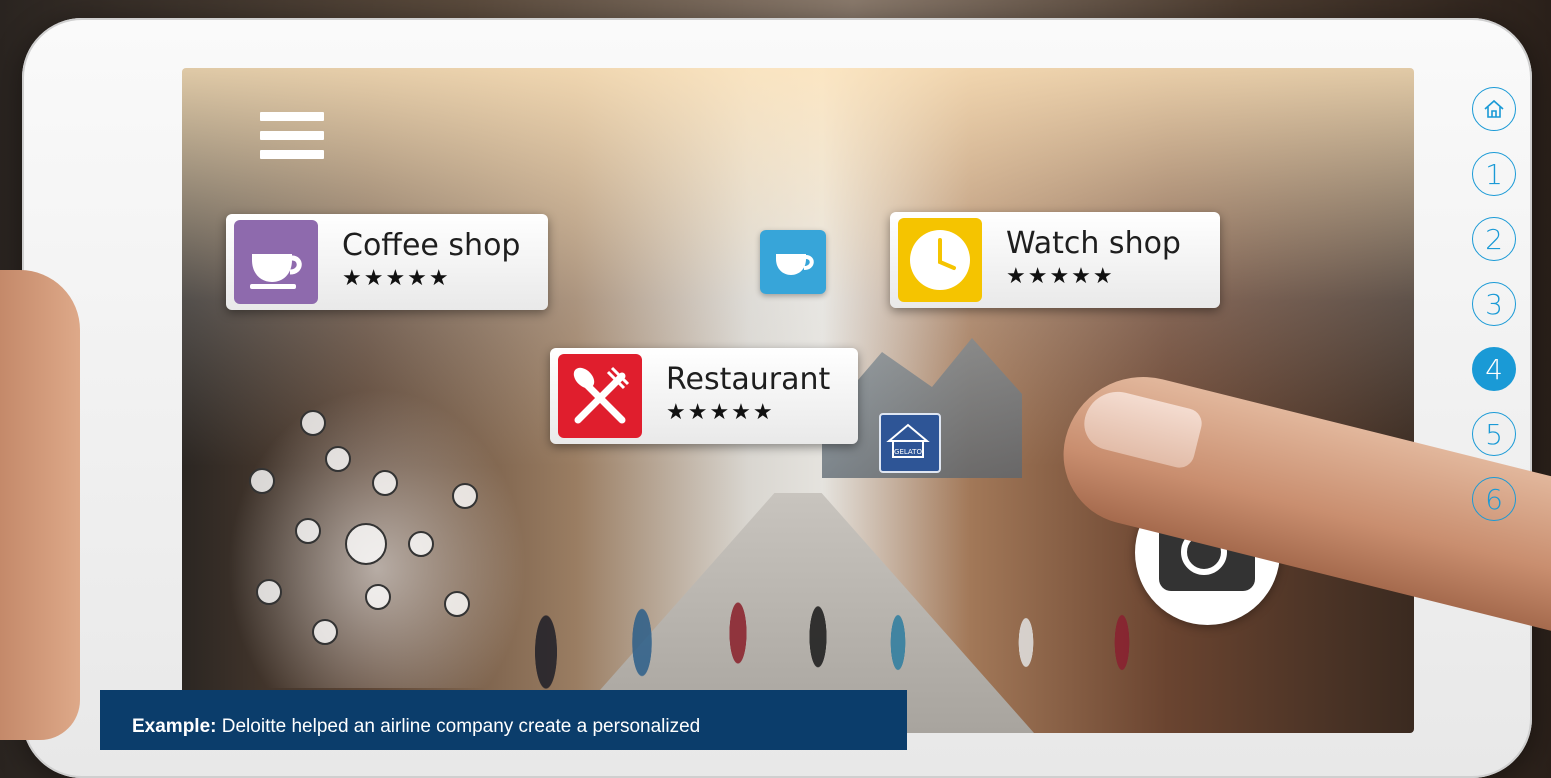 The width and height of the screenshot is (1551, 778). I want to click on gelato-shop-icon: GELATO, so click(910, 443).